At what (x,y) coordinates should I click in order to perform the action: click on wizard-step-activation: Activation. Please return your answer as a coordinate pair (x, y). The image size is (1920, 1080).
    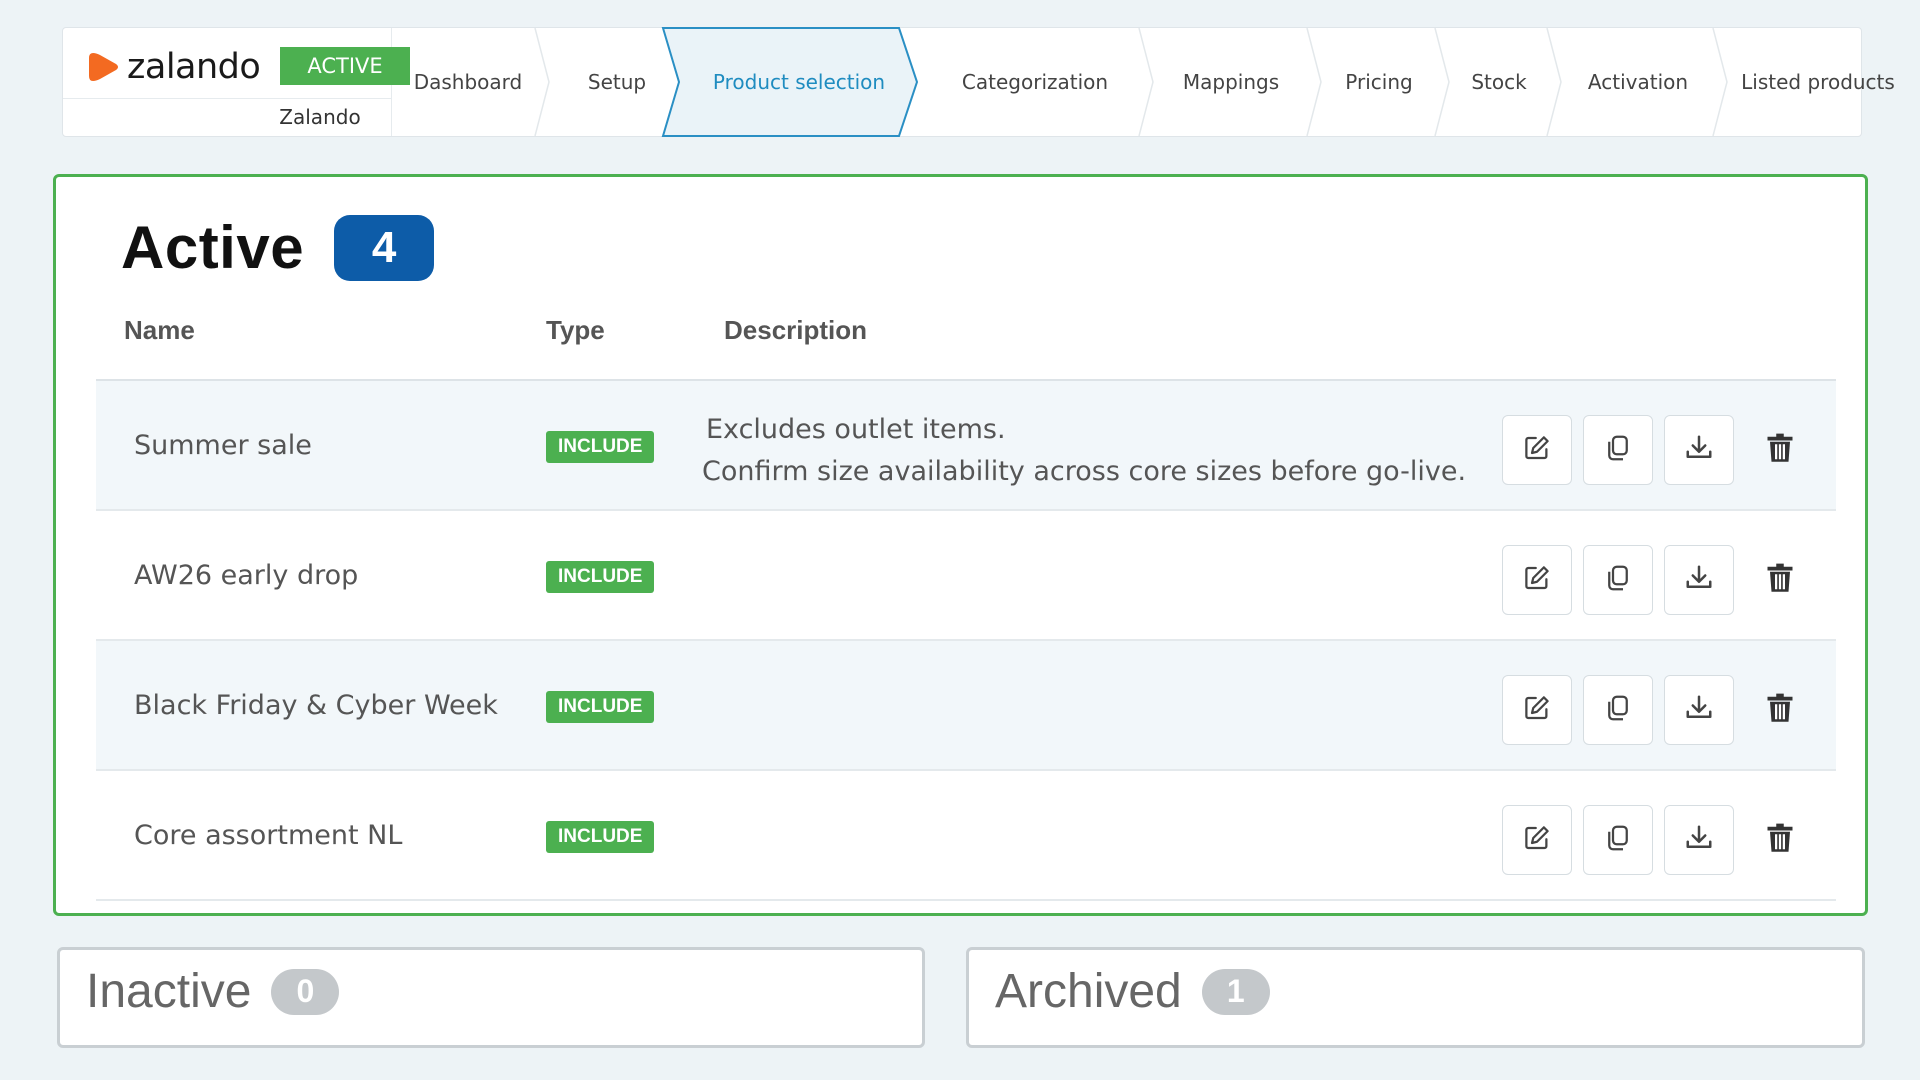
    Looking at the image, I should click on (1641, 82).